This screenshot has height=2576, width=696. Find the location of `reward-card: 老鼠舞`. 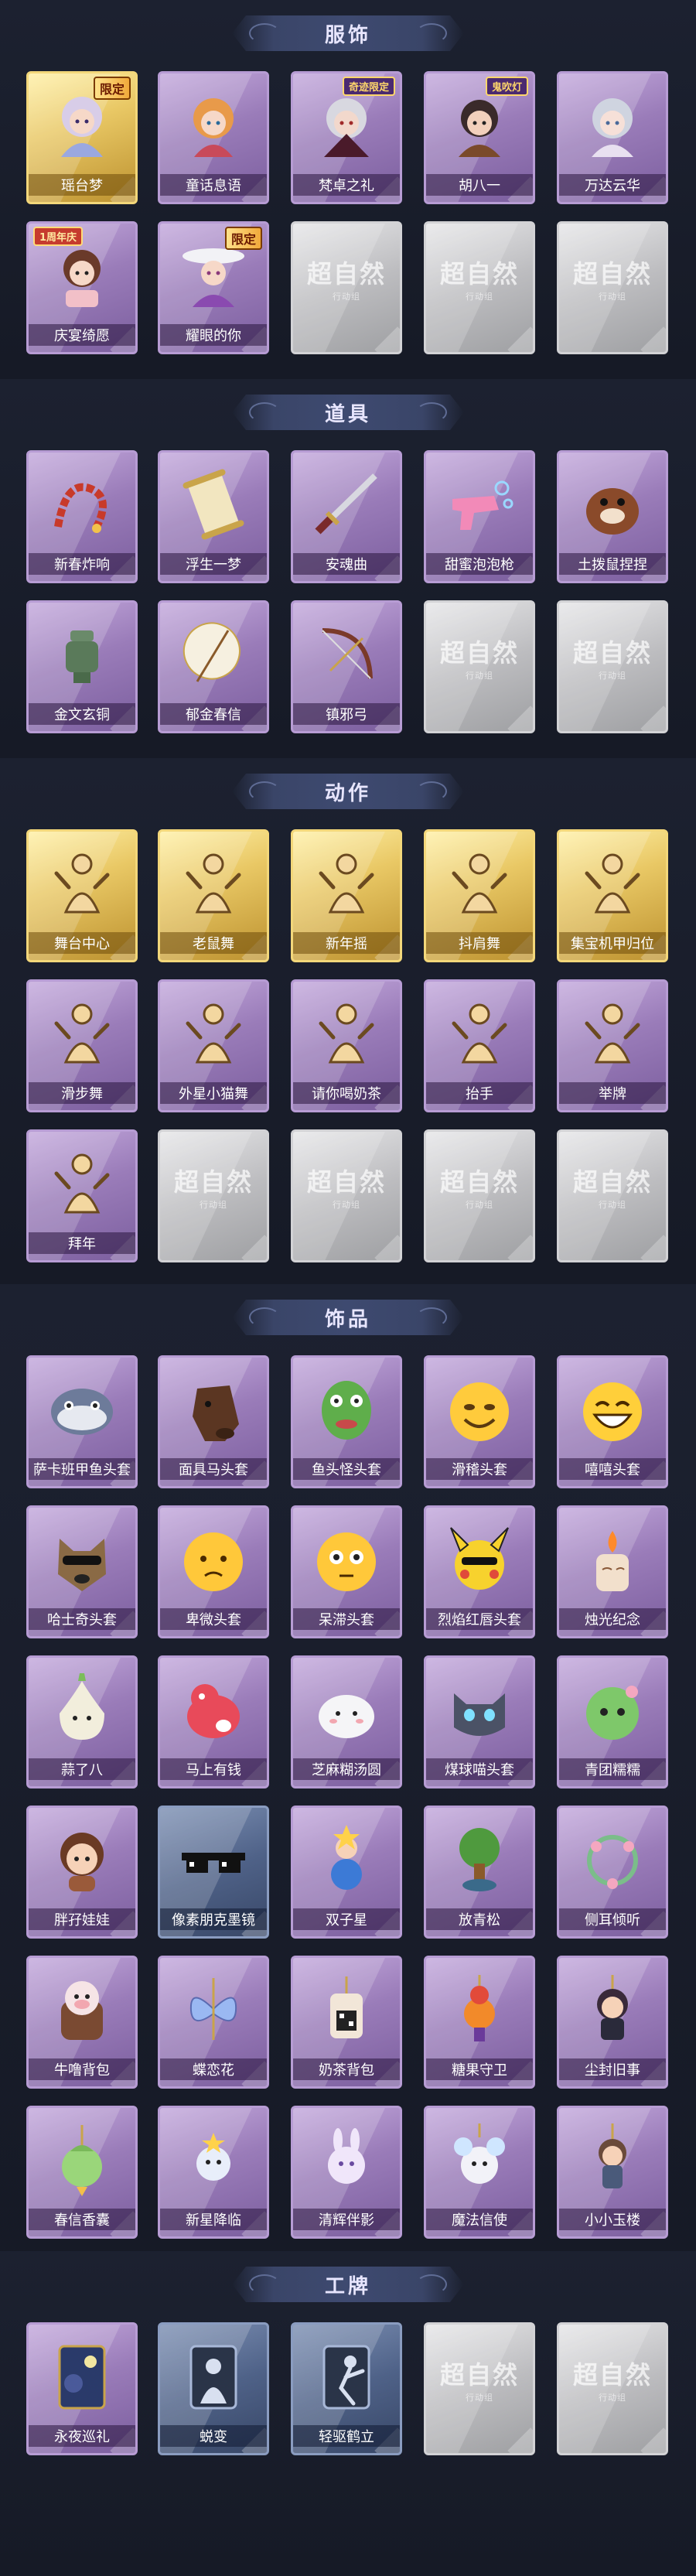

reward-card: 老鼠舞 is located at coordinates (213, 896).